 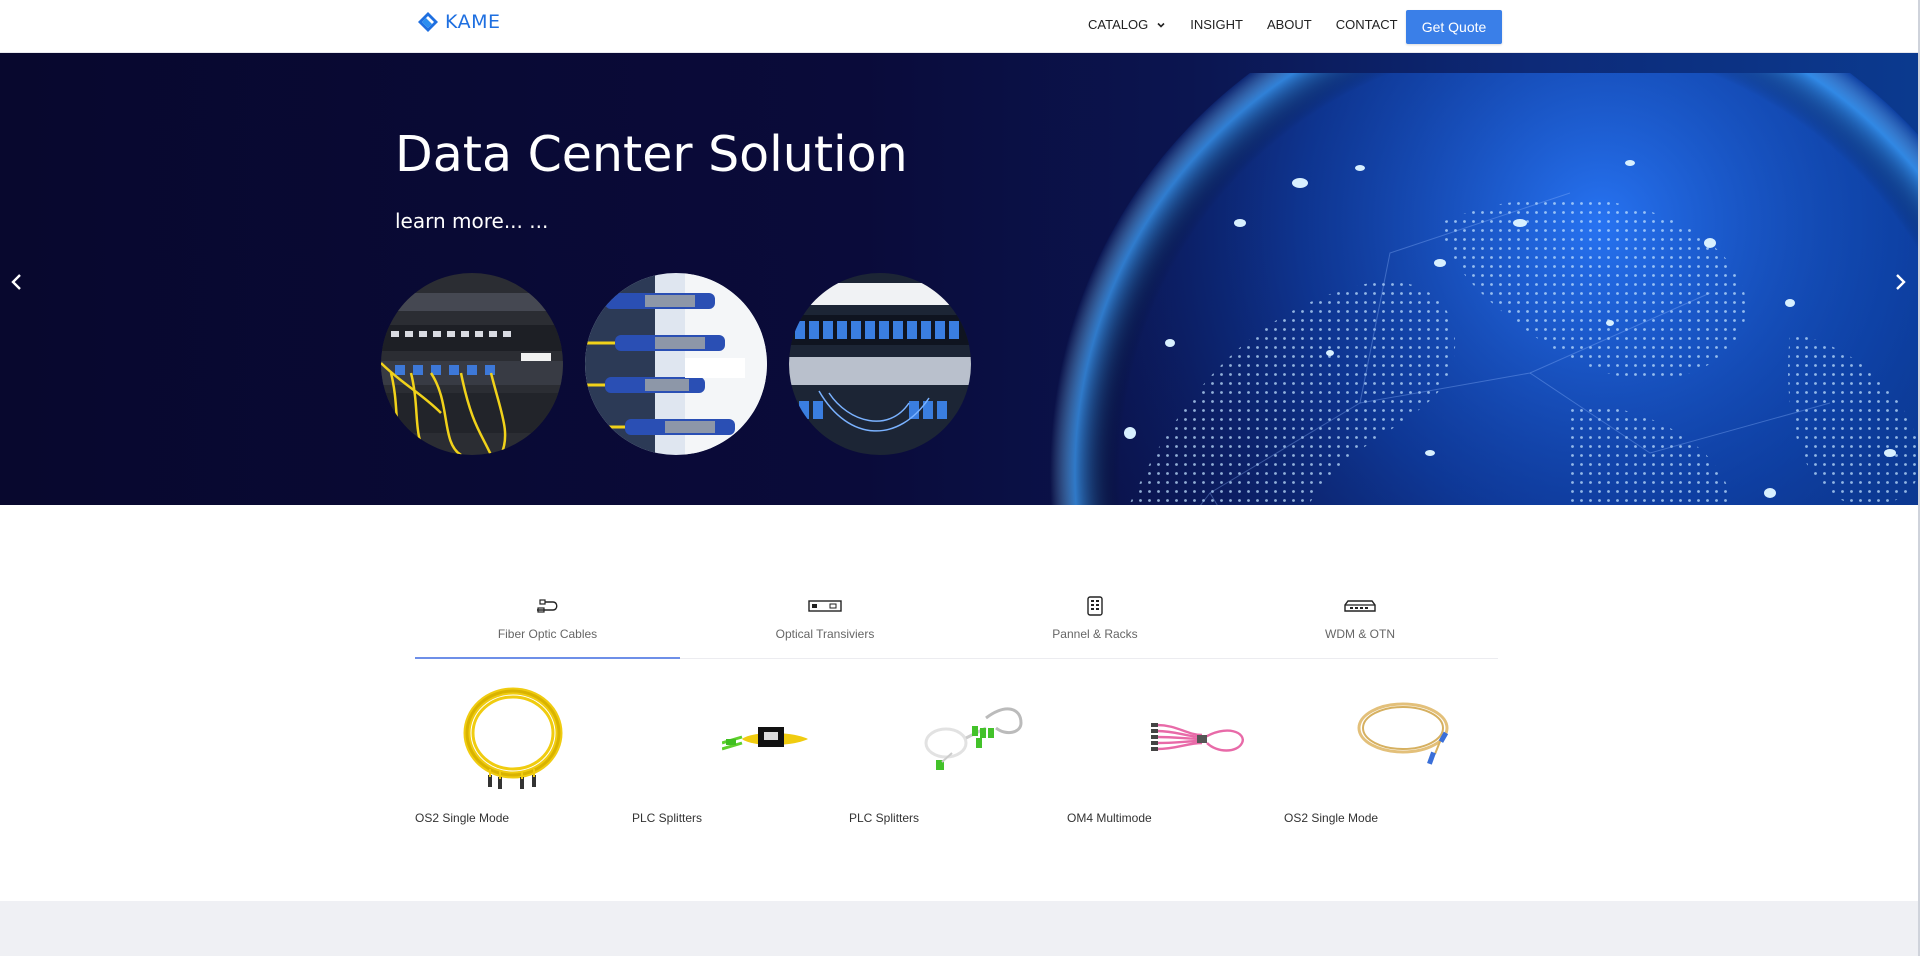 I want to click on wdm-device-icon, so click(x=1360, y=606).